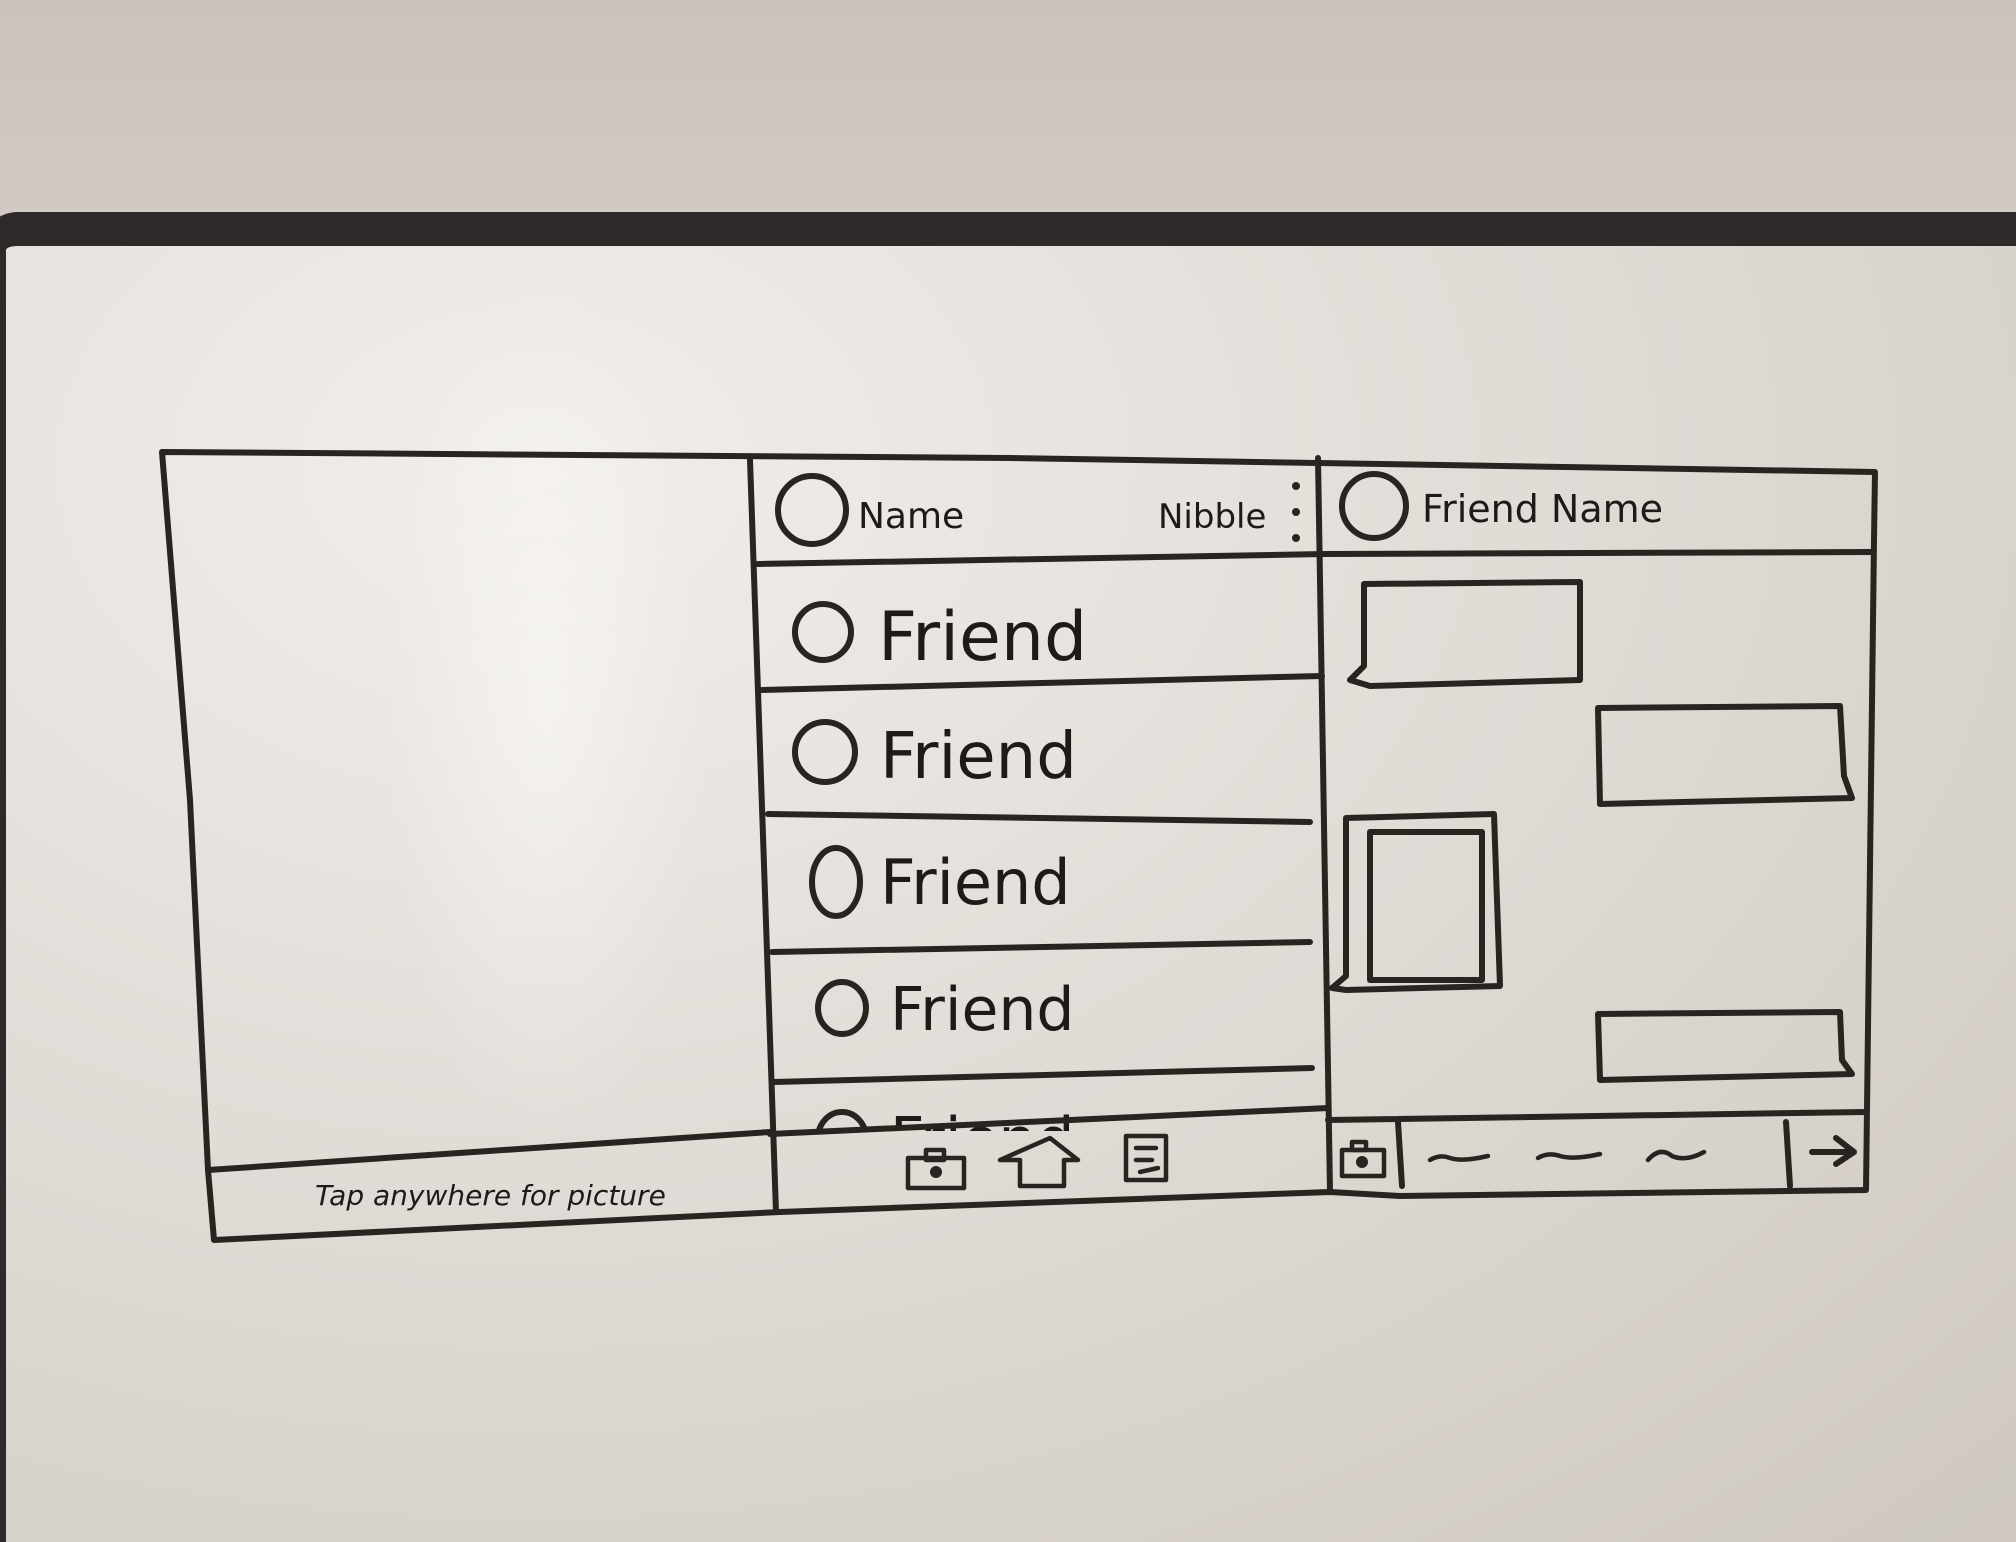 Image resolution: width=2016 pixels, height=1542 pixels. What do you see at coordinates (1296, 512) in the screenshot?
I see `more-menu-icon` at bounding box center [1296, 512].